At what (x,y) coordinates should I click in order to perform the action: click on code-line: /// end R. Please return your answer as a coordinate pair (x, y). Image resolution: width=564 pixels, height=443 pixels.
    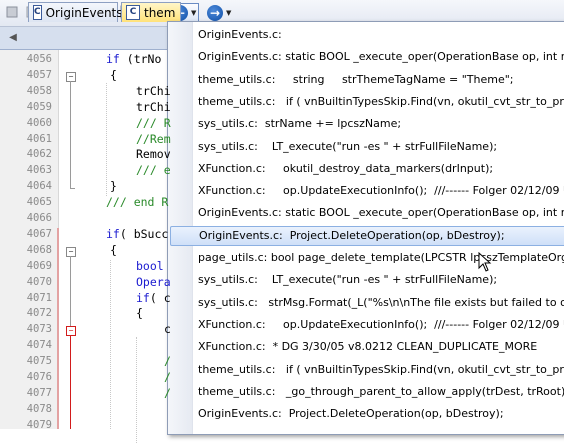
    Looking at the image, I should click on (137, 202).